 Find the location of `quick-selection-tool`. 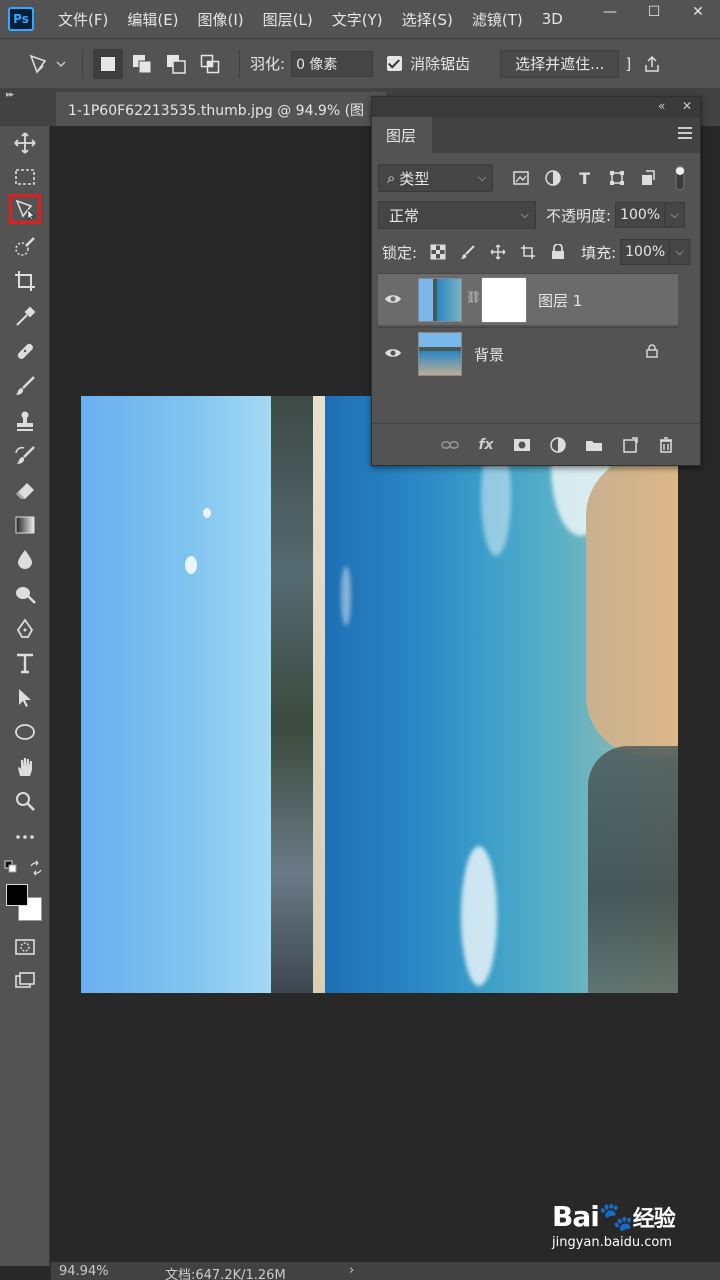

quick-selection-tool is located at coordinates (25, 247).